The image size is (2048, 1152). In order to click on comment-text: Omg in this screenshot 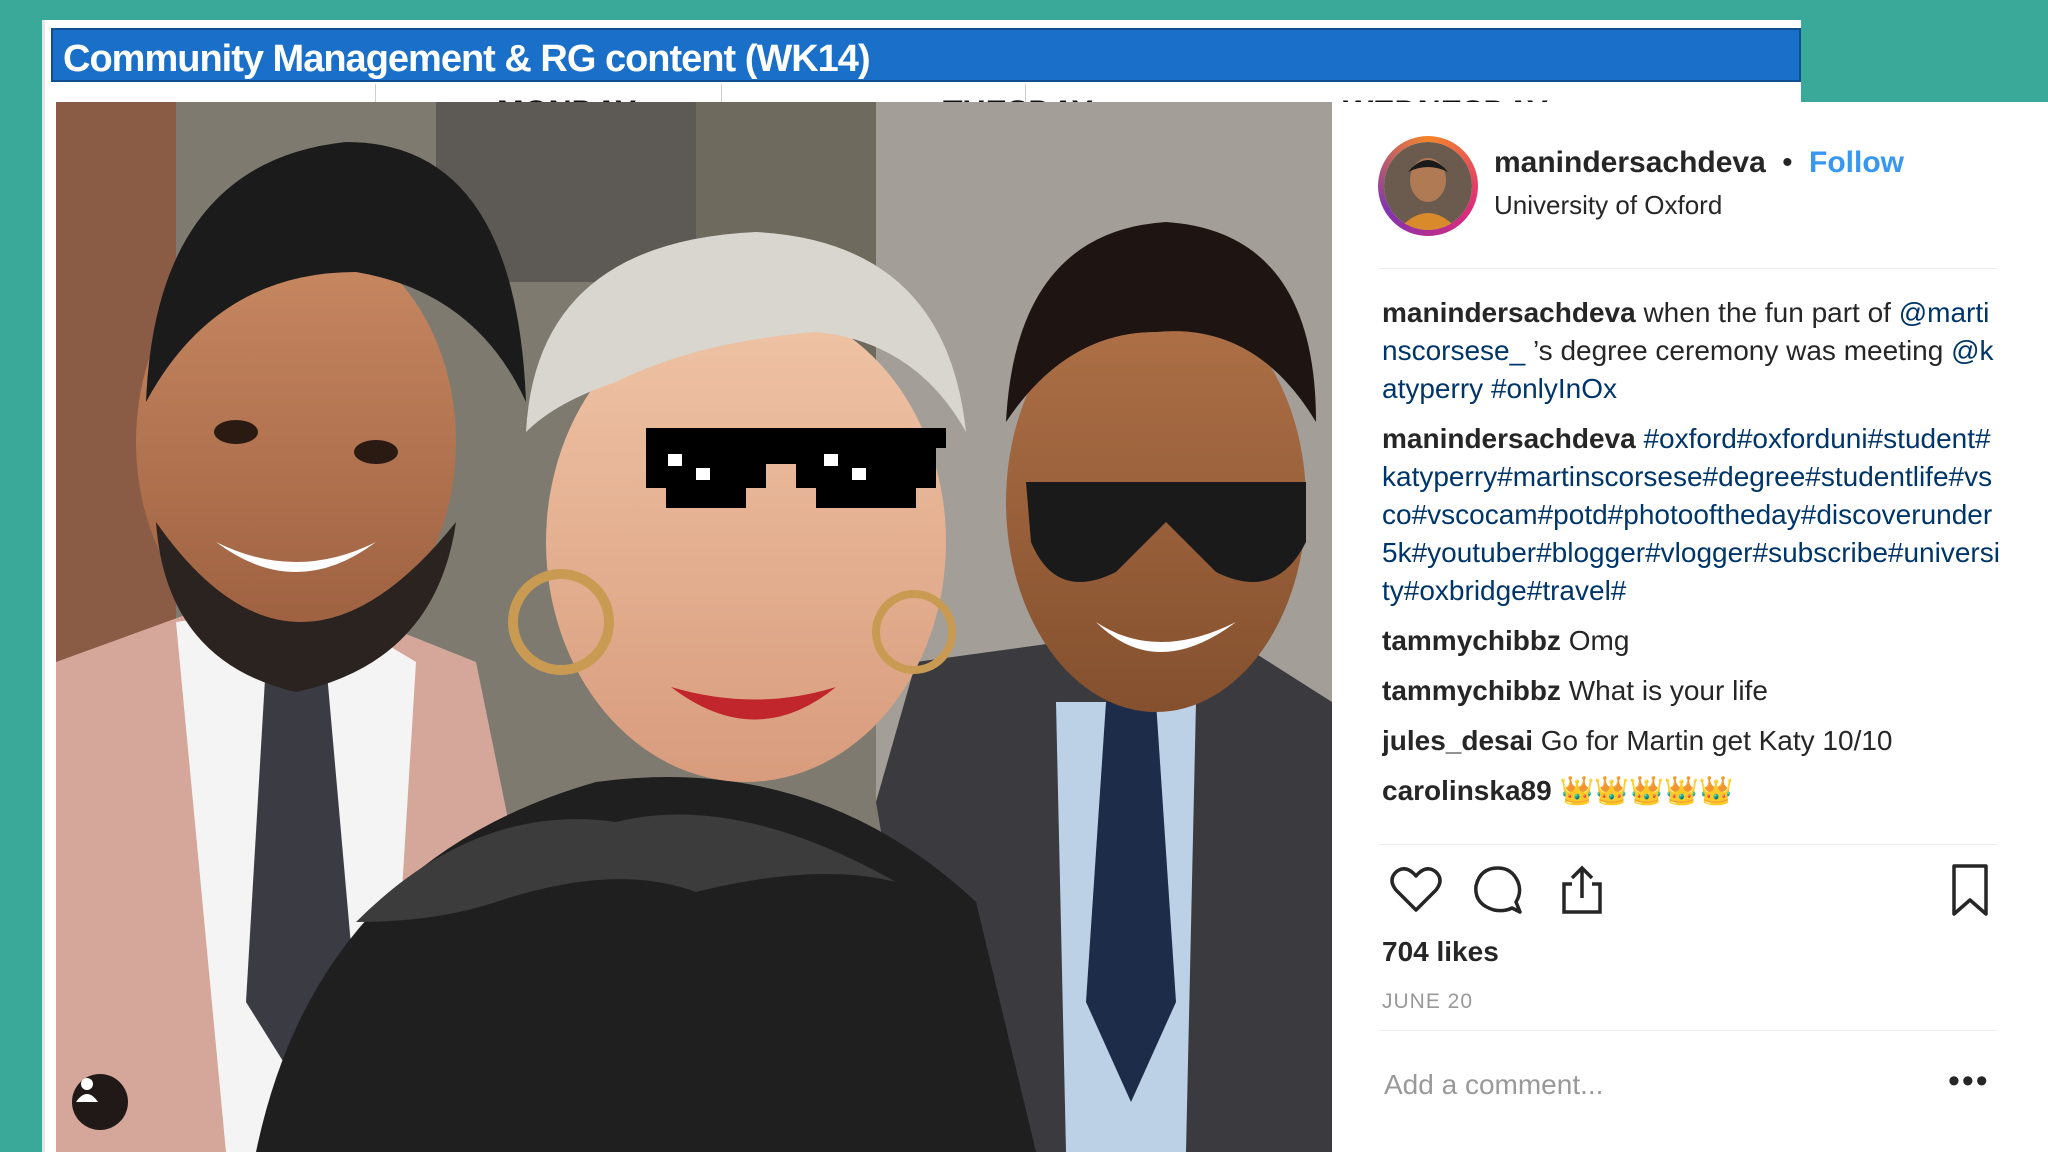, I will do `click(1595, 640)`.